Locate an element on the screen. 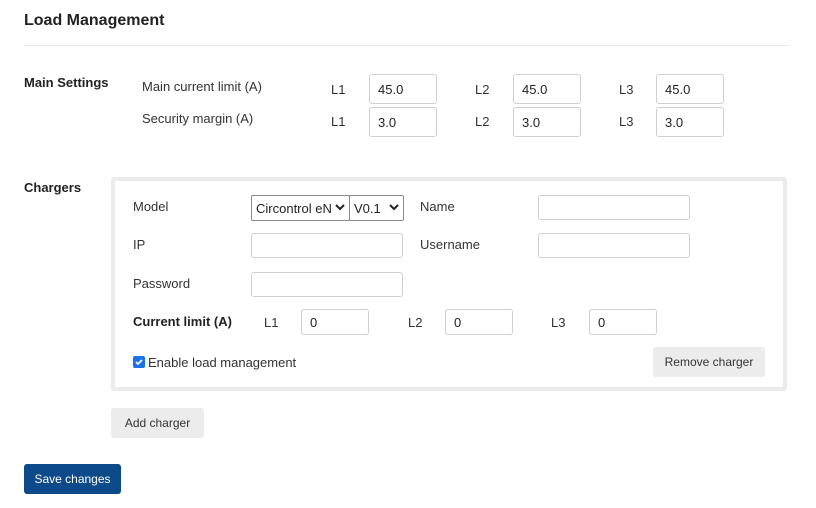 This screenshot has height=508, width=816. enable-load-management-checkbox is located at coordinates (139, 362).